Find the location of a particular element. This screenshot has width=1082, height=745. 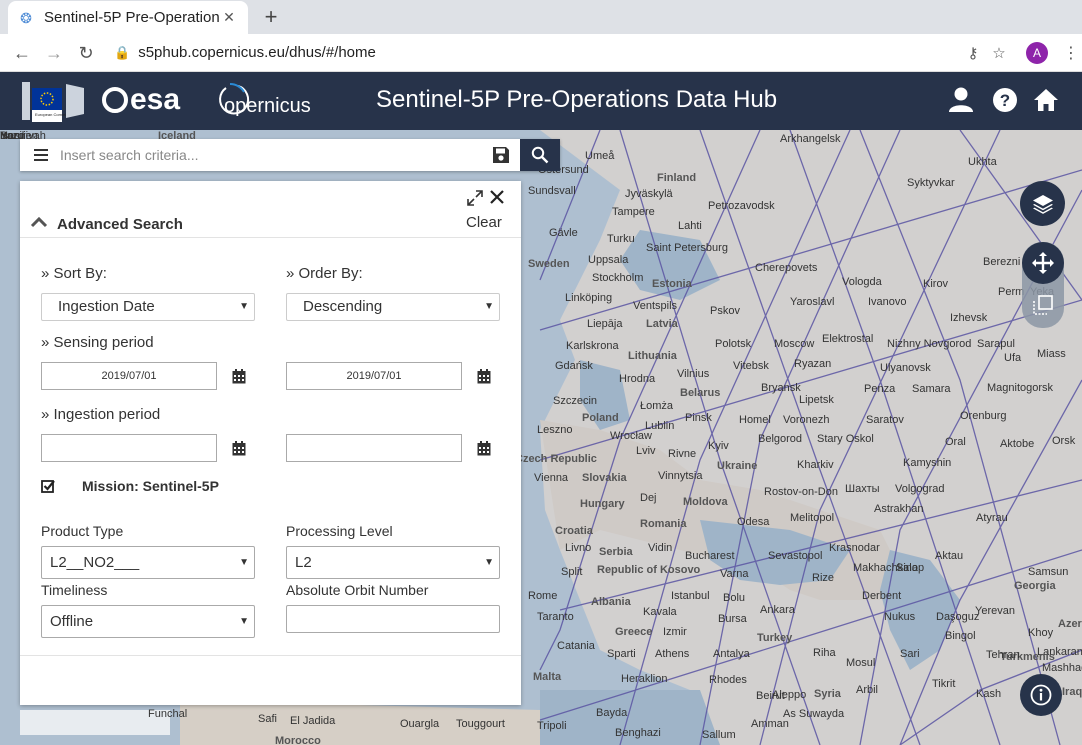

map-label: Livno is located at coordinates (578, 548).